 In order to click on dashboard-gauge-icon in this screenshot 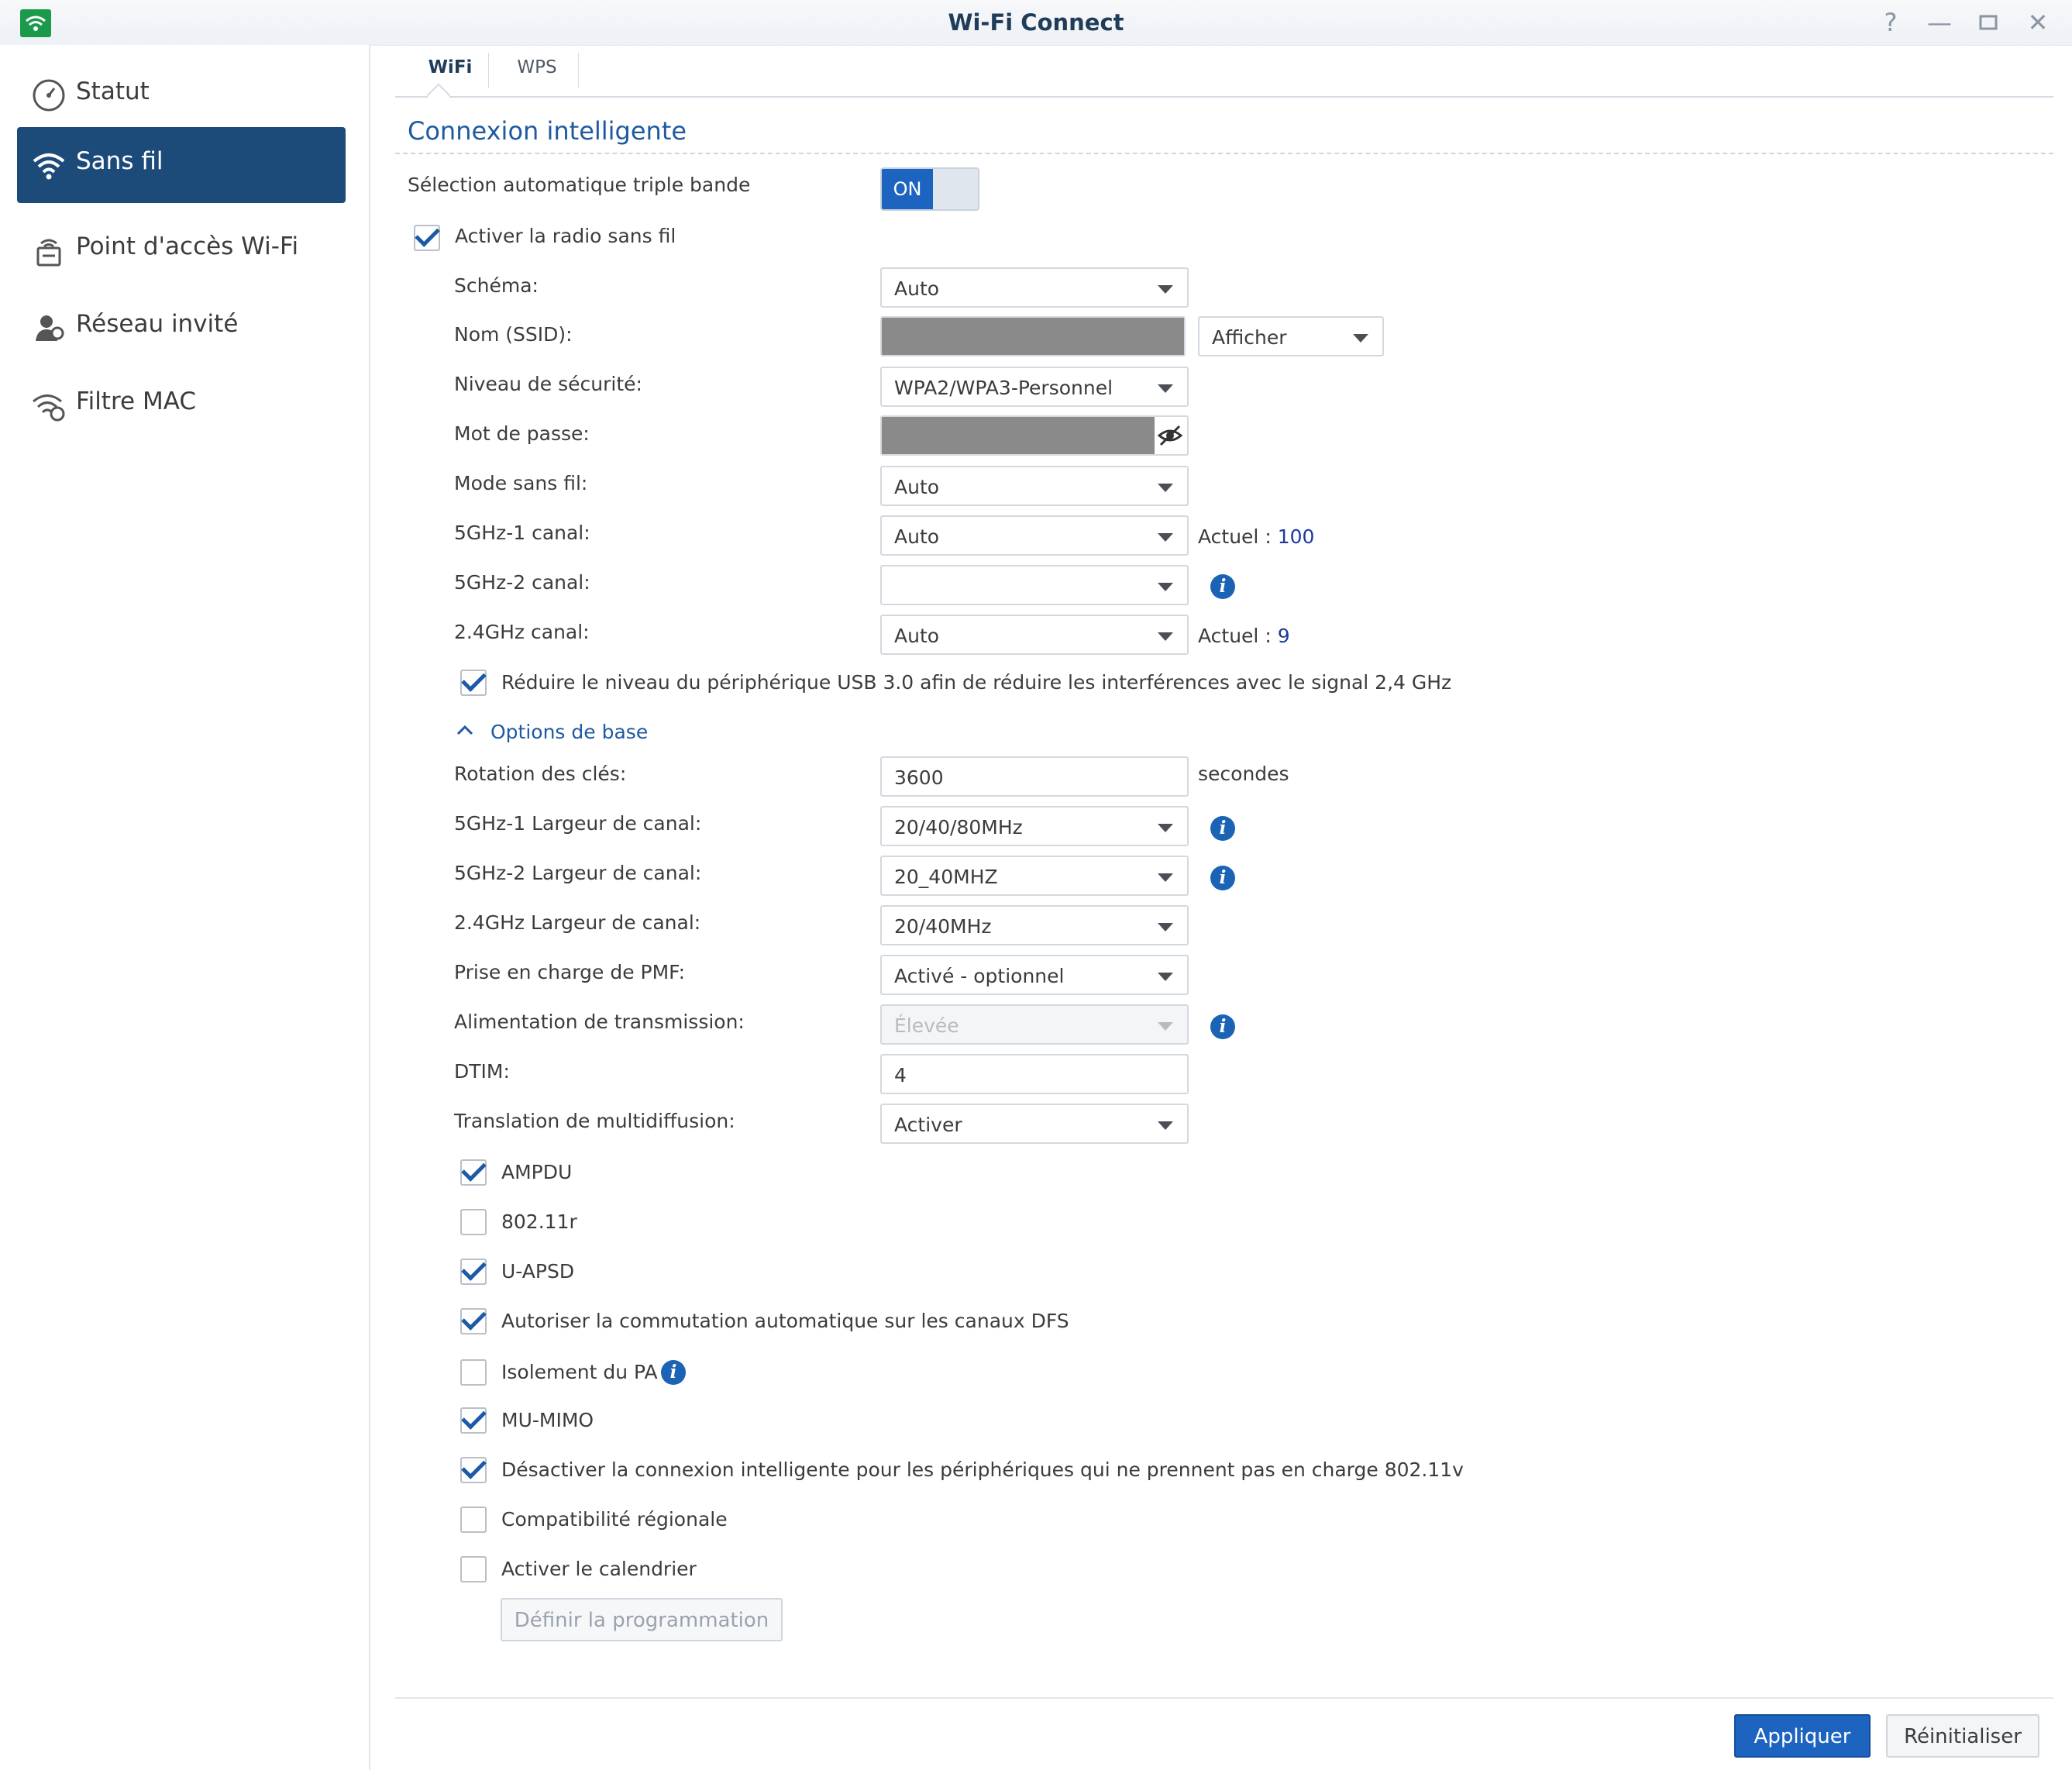, I will do `click(49, 95)`.